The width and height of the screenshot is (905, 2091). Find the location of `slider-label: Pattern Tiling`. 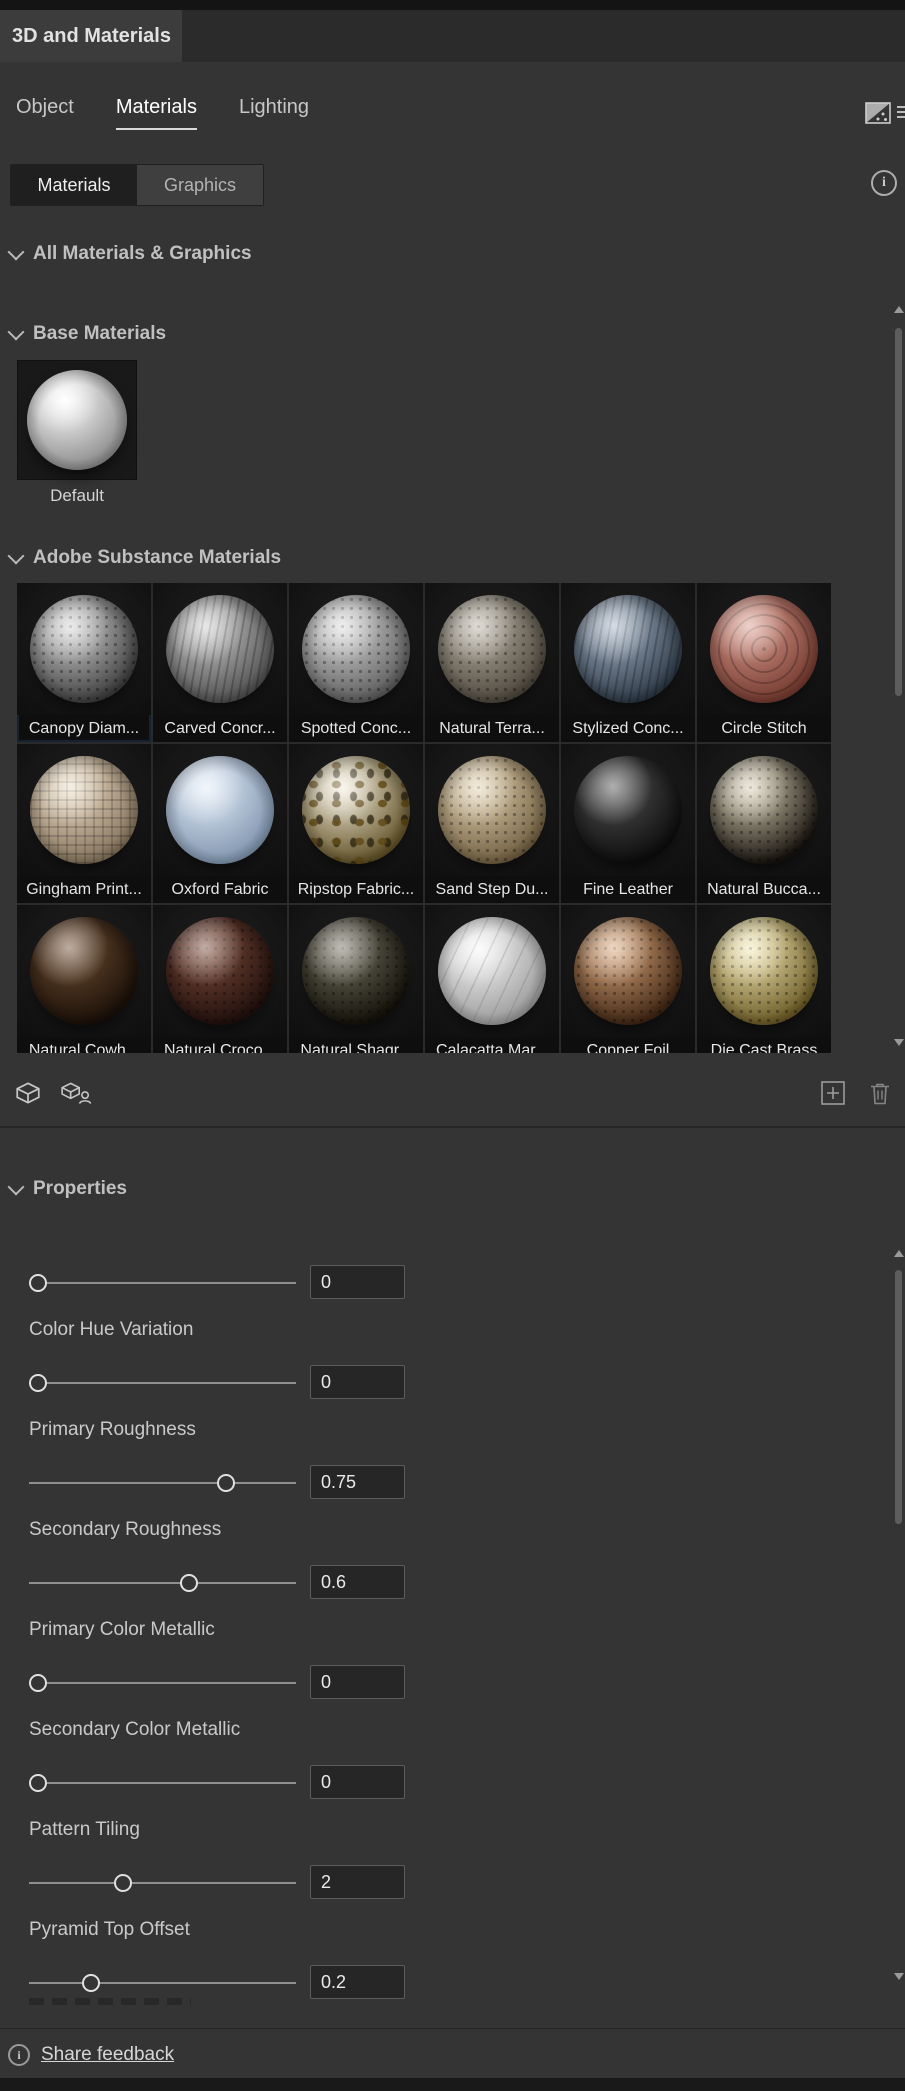

slider-label: Pattern Tiling is located at coordinates (84, 1829).